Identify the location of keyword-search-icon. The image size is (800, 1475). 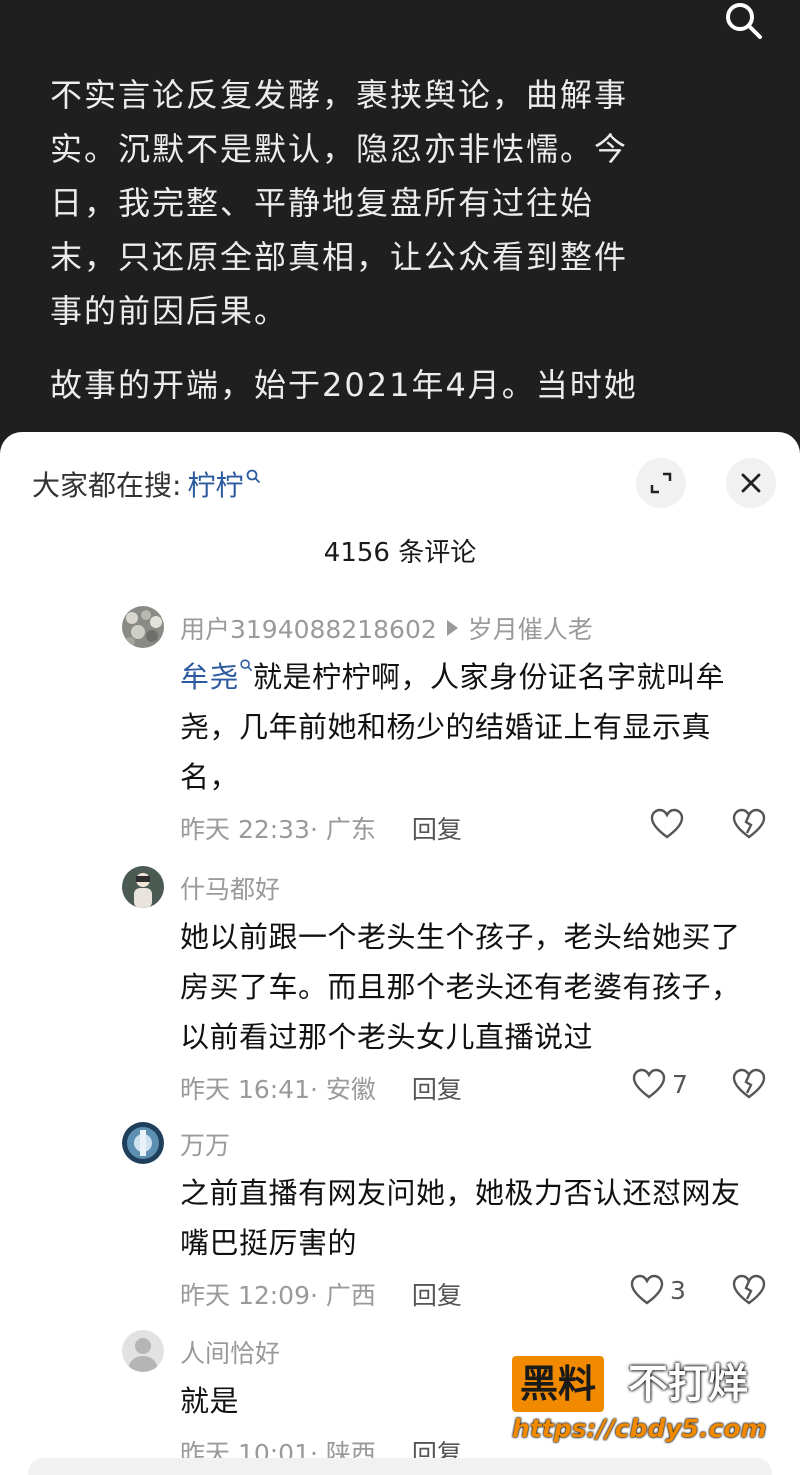
(254, 476).